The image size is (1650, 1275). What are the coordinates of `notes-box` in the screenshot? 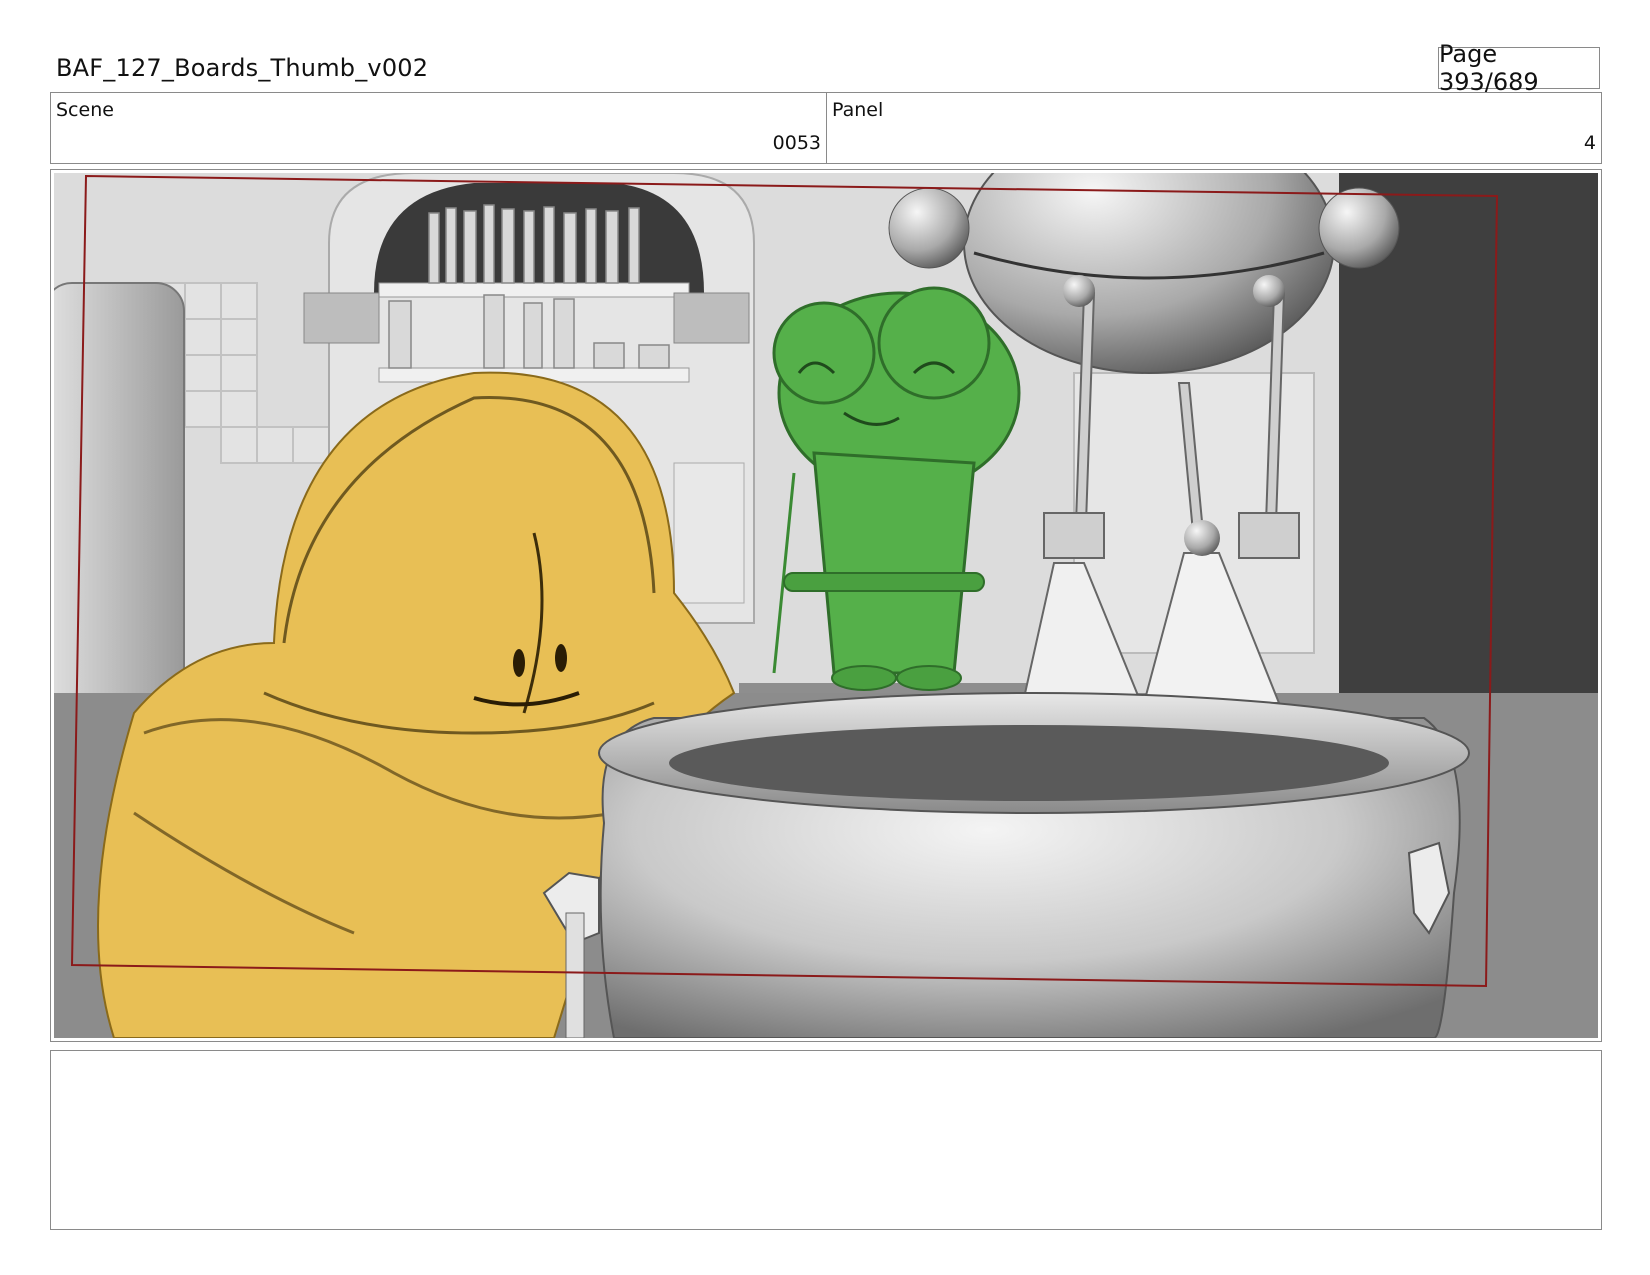 It's located at (826, 1140).